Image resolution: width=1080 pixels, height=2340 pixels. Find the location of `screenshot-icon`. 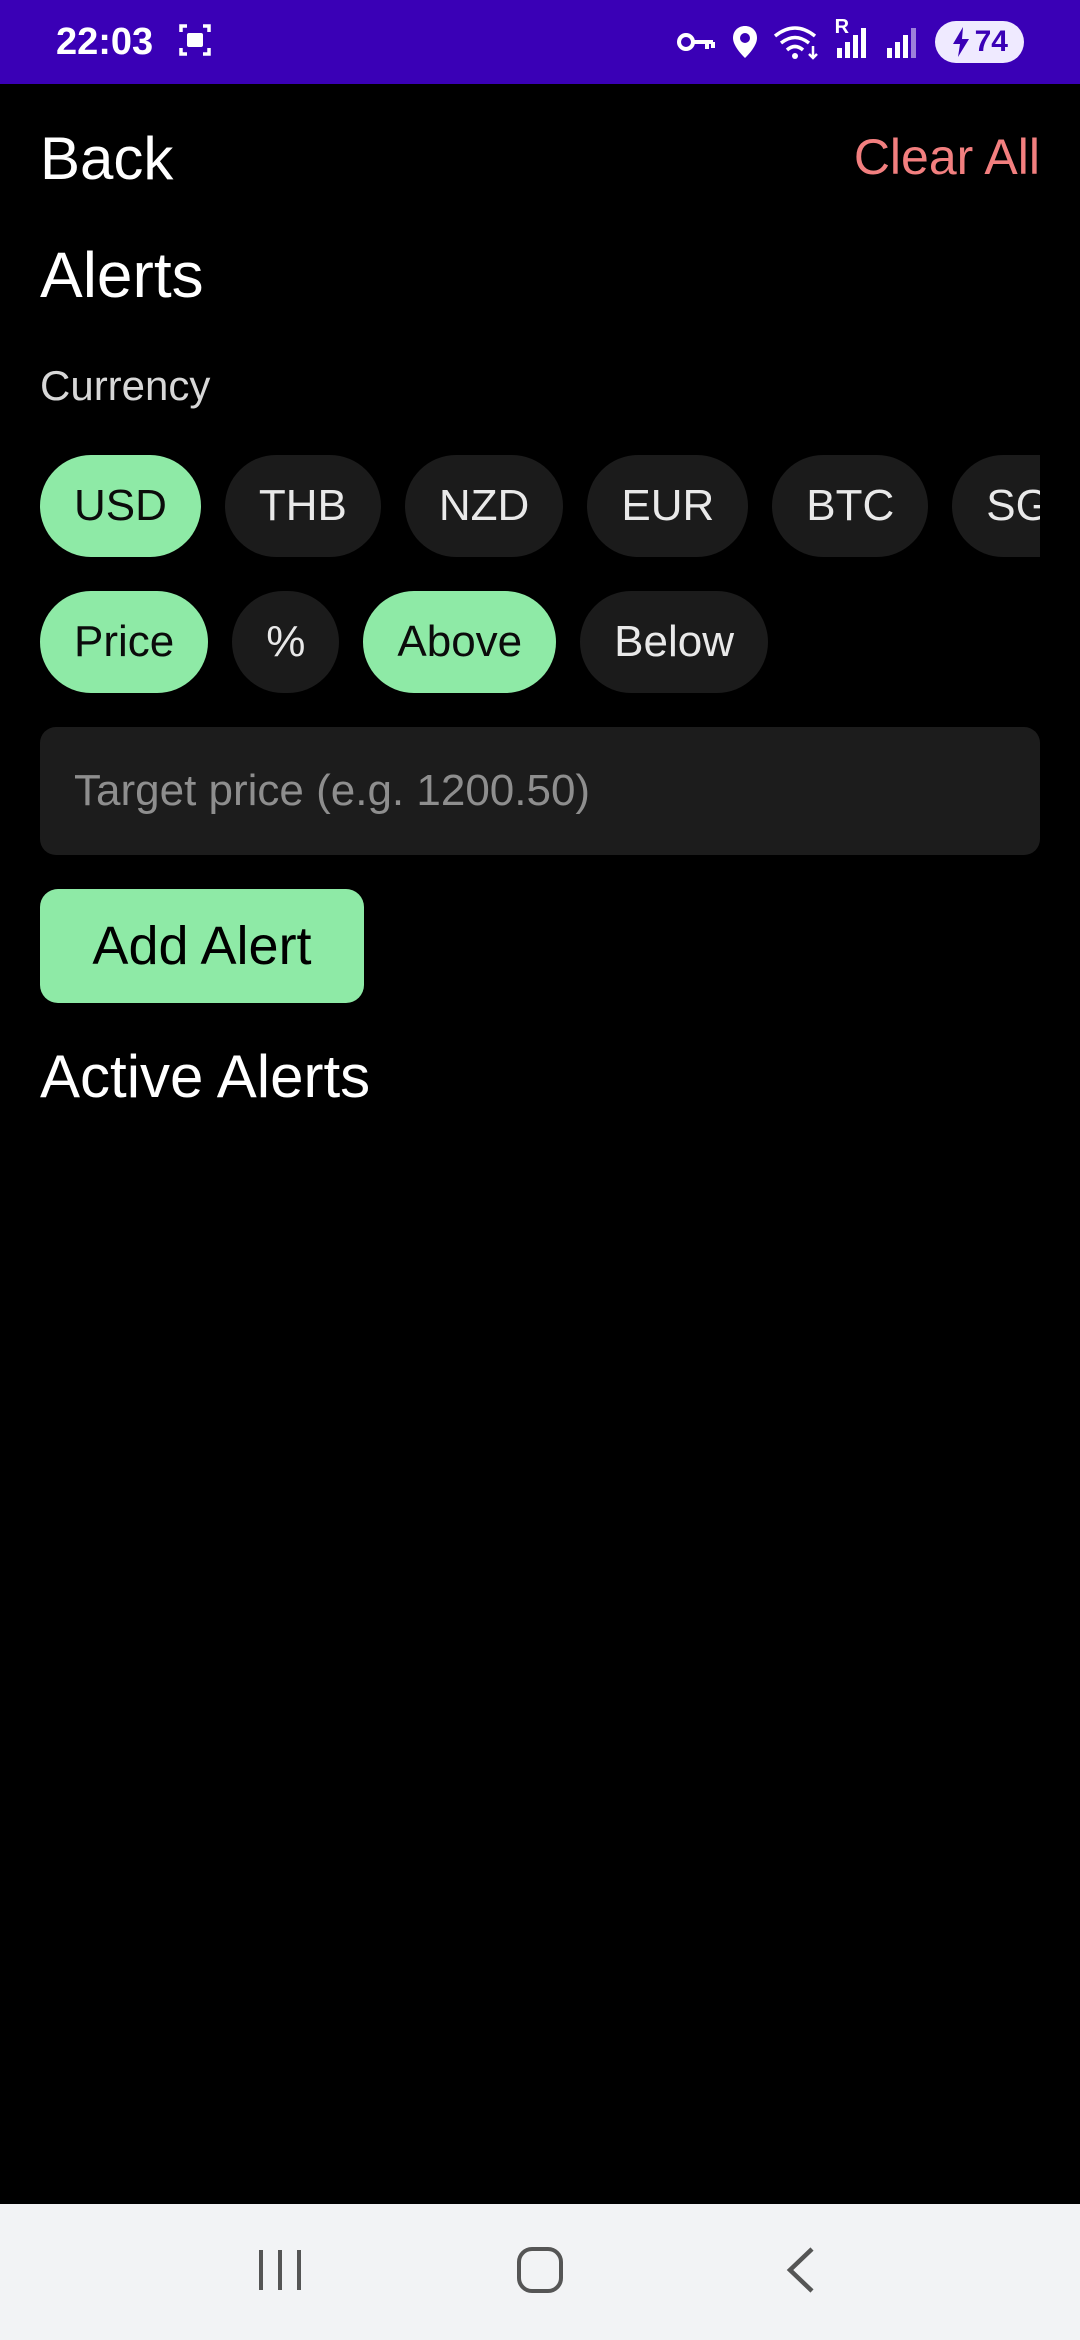

screenshot-icon is located at coordinates (195, 42).